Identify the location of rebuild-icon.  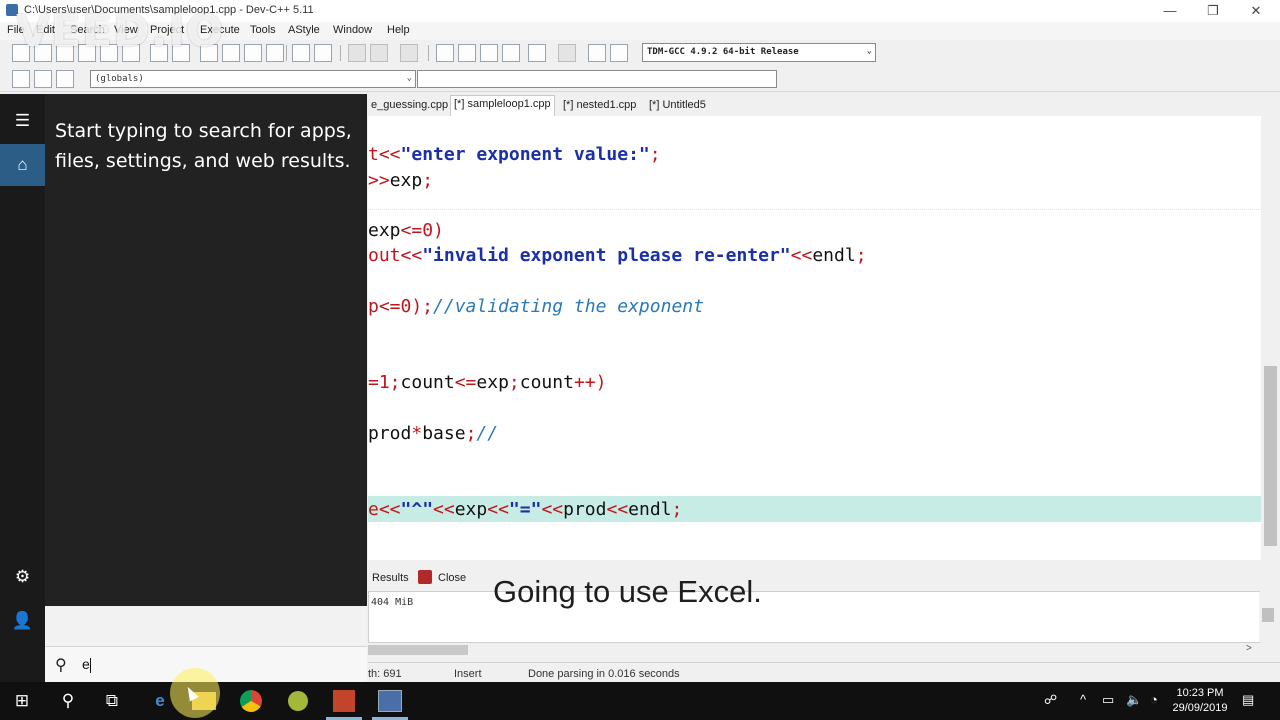
(511, 53).